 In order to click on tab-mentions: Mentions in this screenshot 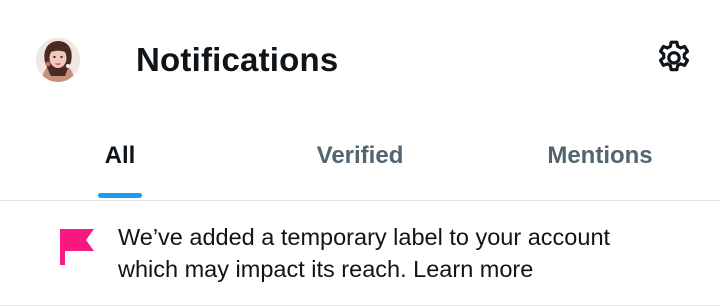, I will do `click(600, 159)`.